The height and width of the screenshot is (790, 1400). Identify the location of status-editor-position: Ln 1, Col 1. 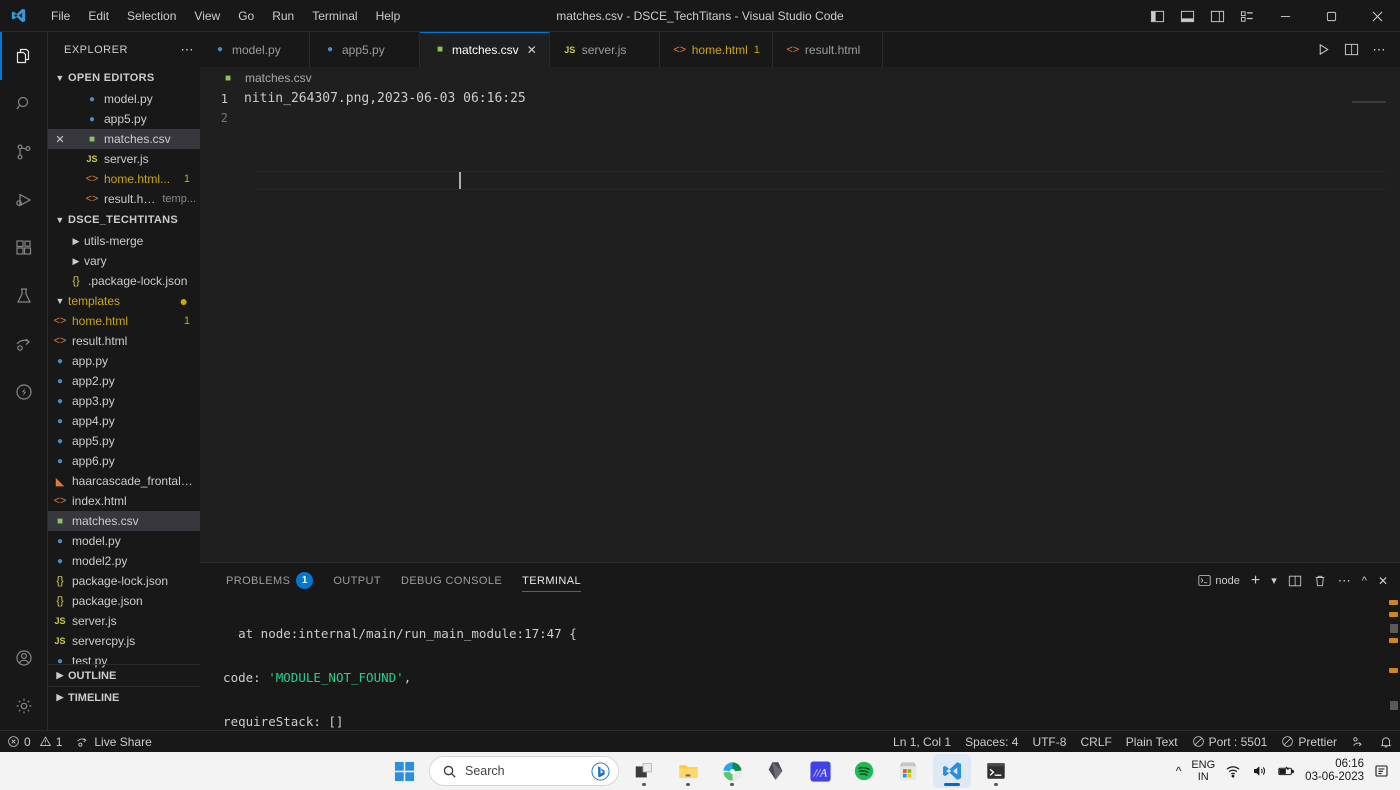
(922, 742).